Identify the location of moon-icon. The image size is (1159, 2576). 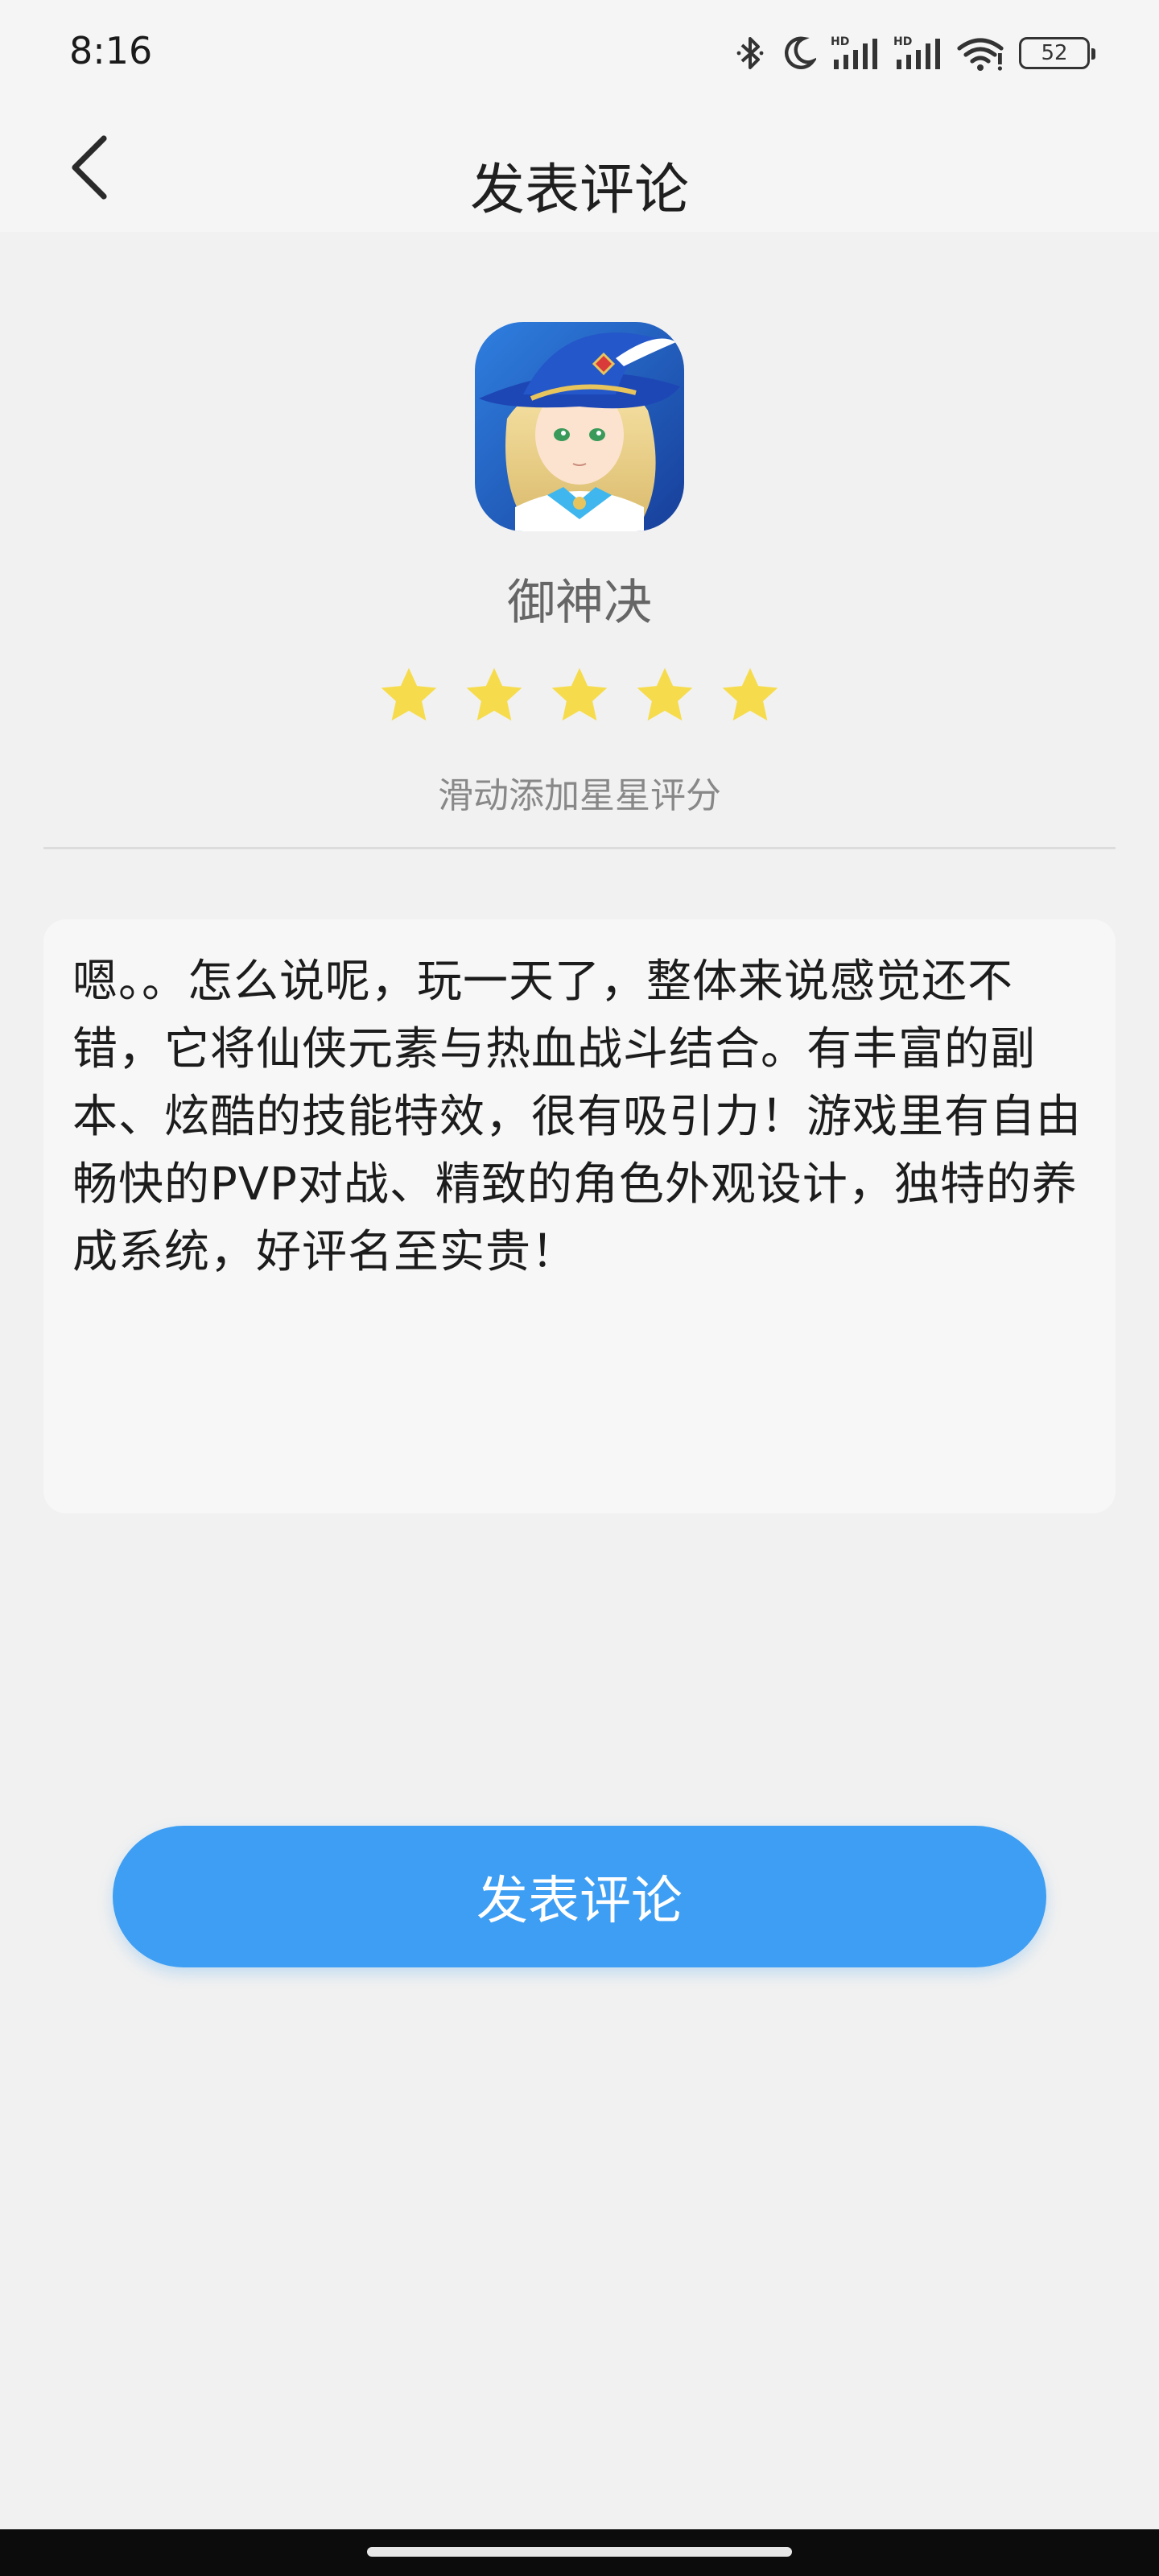
(798, 53).